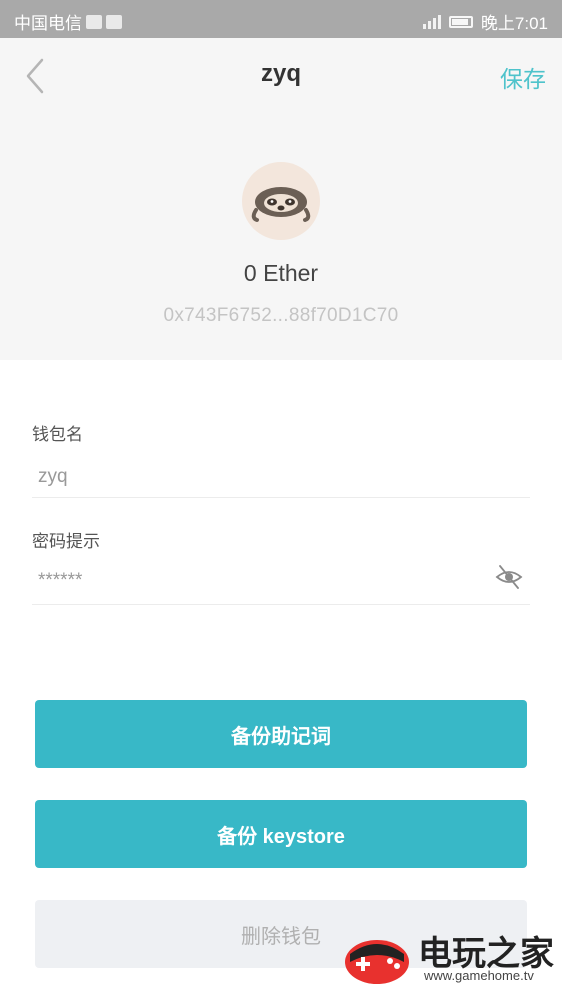  What do you see at coordinates (460, 21) in the screenshot?
I see `battery-icon` at bounding box center [460, 21].